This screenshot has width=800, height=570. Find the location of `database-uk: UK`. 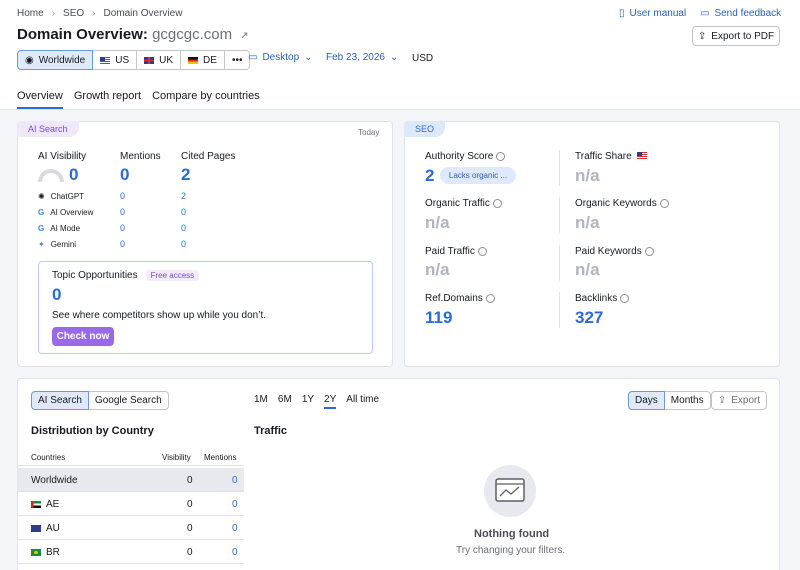

database-uk: UK is located at coordinates (159, 60).